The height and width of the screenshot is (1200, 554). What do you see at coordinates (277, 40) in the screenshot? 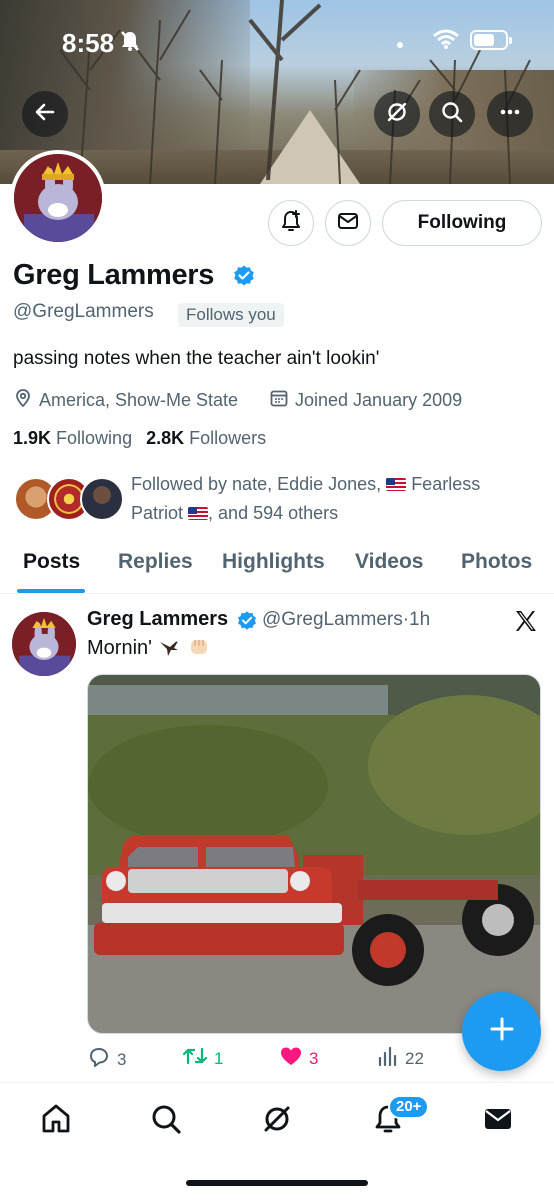
I see `status-bar: 8:58` at bounding box center [277, 40].